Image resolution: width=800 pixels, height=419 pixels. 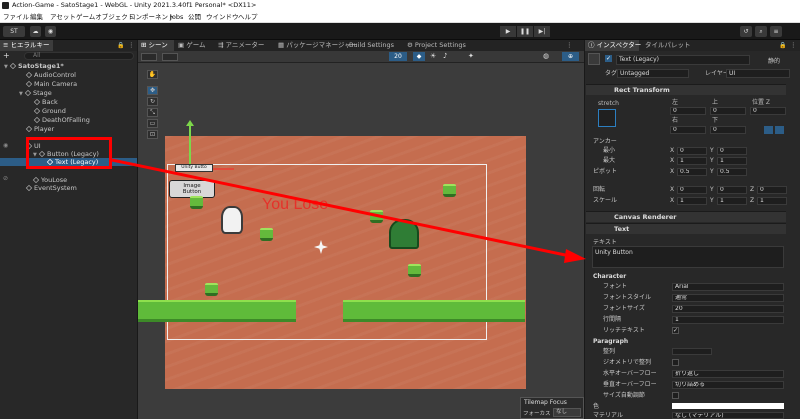 What do you see at coordinates (448, 56) in the screenshot?
I see `audio-icon: ♪` at bounding box center [448, 56].